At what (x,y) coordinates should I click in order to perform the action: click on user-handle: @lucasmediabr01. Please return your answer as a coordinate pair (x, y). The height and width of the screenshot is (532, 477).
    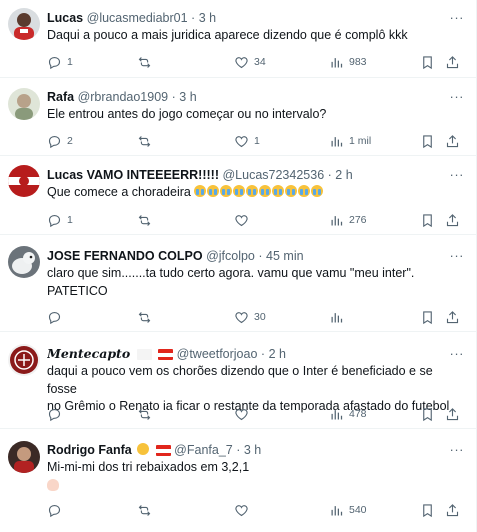
    Looking at the image, I should click on (137, 18).